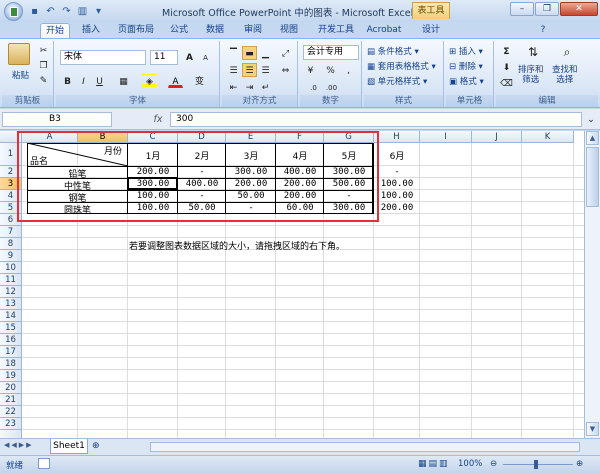  Describe the element at coordinates (393, 51) in the screenshot. I see `conditional-format-button: ▤ 条件格式 ▾` at that location.